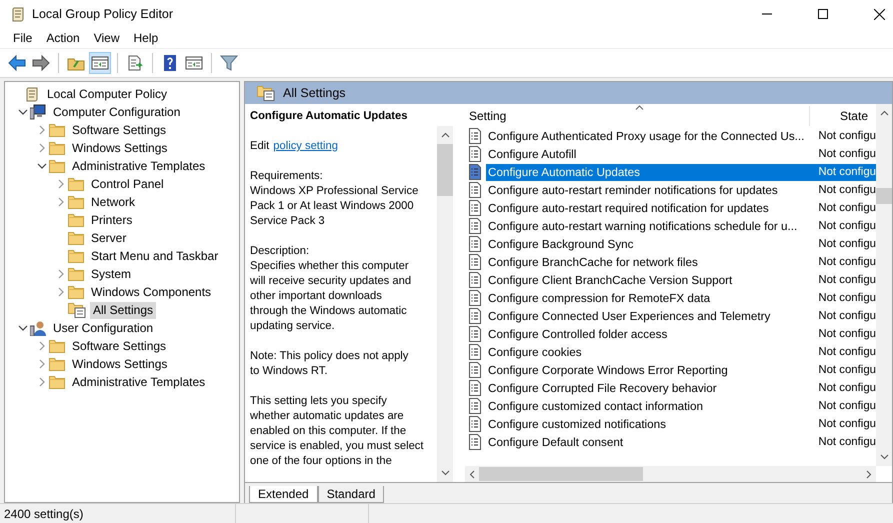 The width and height of the screenshot is (893, 523). I want to click on back-arrow-button, so click(17, 63).